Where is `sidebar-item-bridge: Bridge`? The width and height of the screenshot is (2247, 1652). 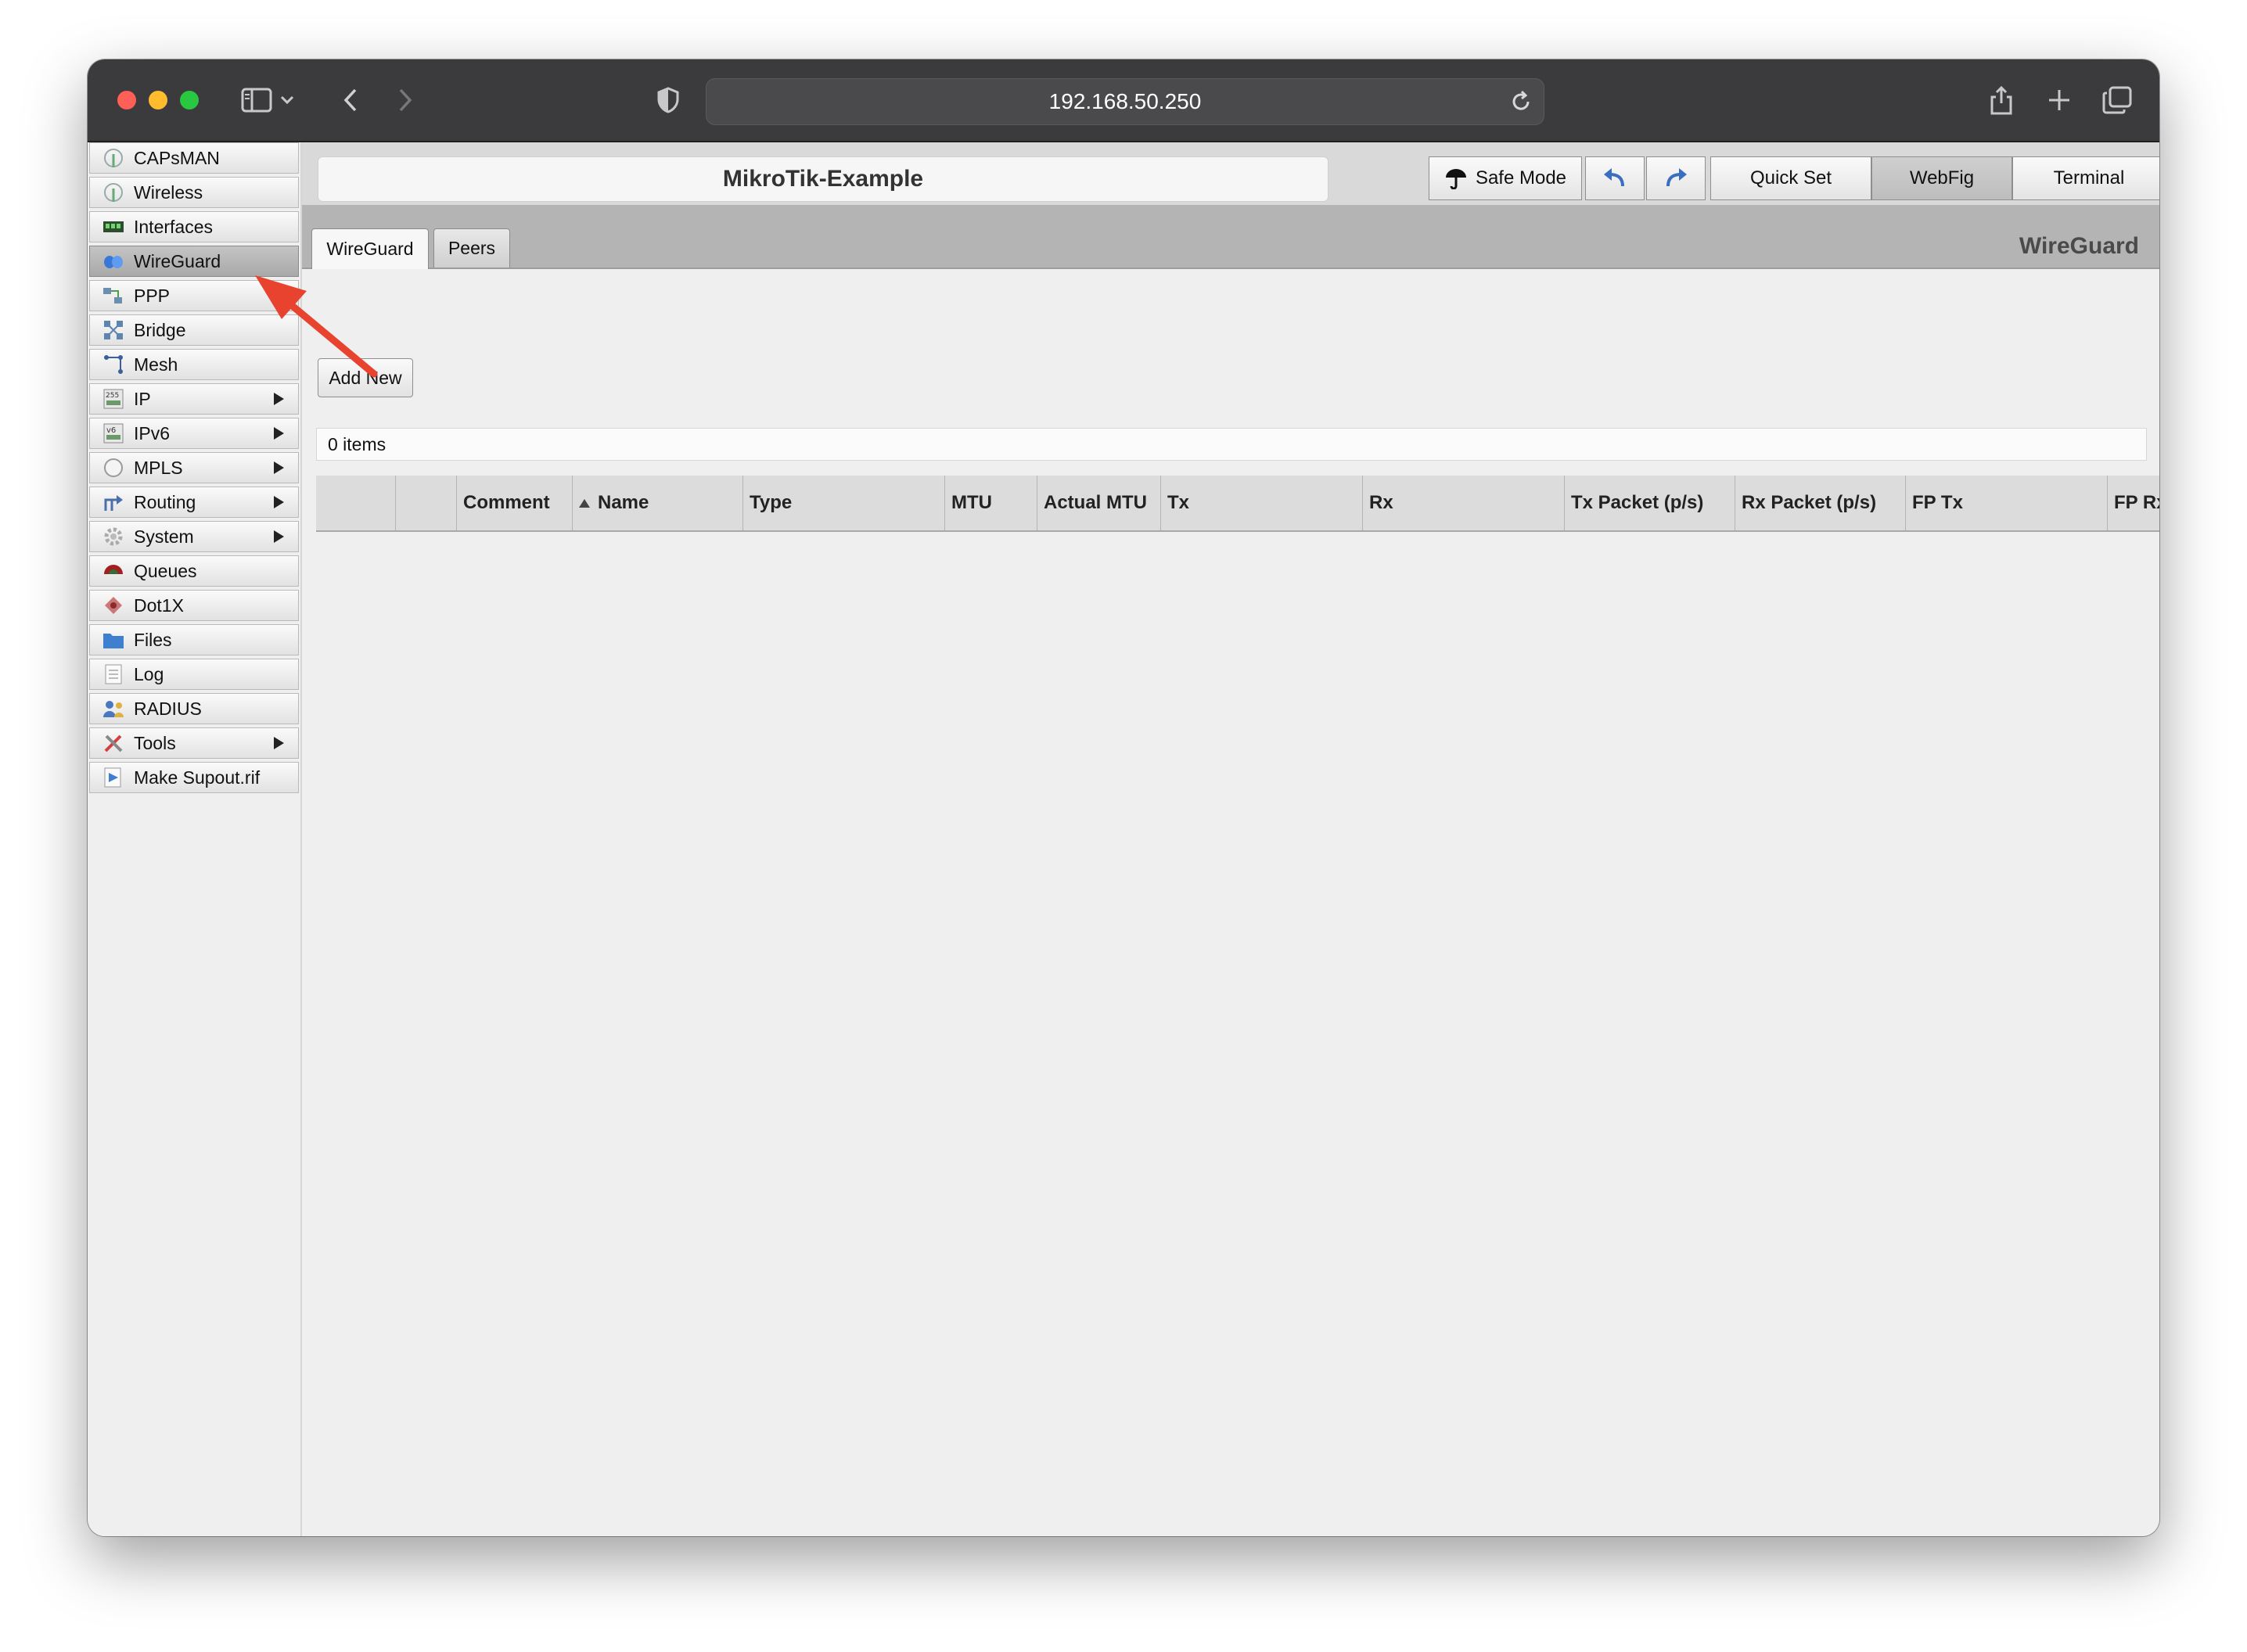 sidebar-item-bridge: Bridge is located at coordinates (194, 330).